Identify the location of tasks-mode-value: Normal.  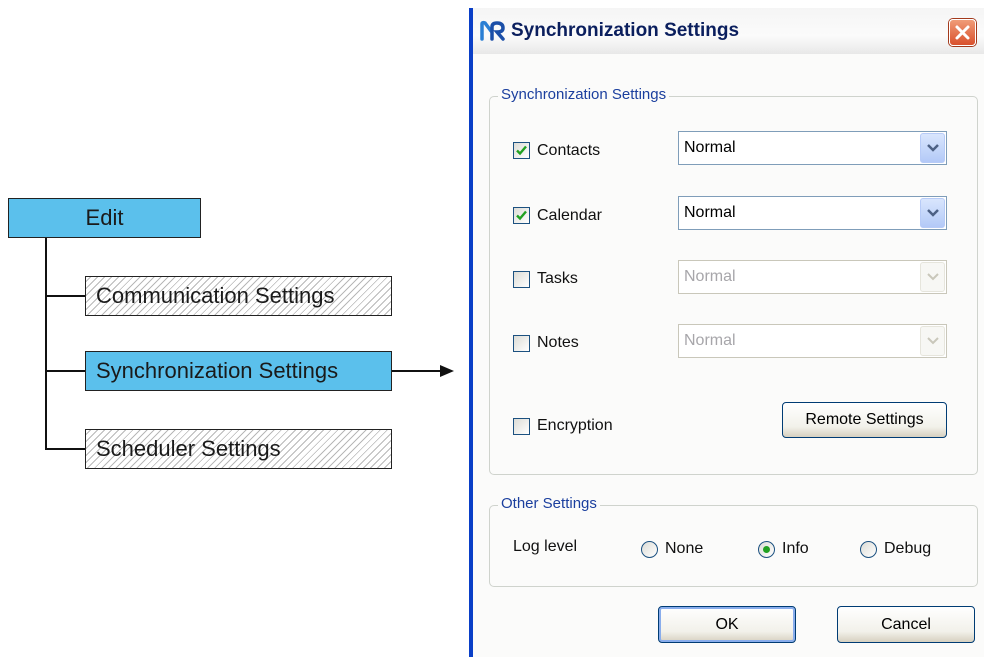
(710, 276).